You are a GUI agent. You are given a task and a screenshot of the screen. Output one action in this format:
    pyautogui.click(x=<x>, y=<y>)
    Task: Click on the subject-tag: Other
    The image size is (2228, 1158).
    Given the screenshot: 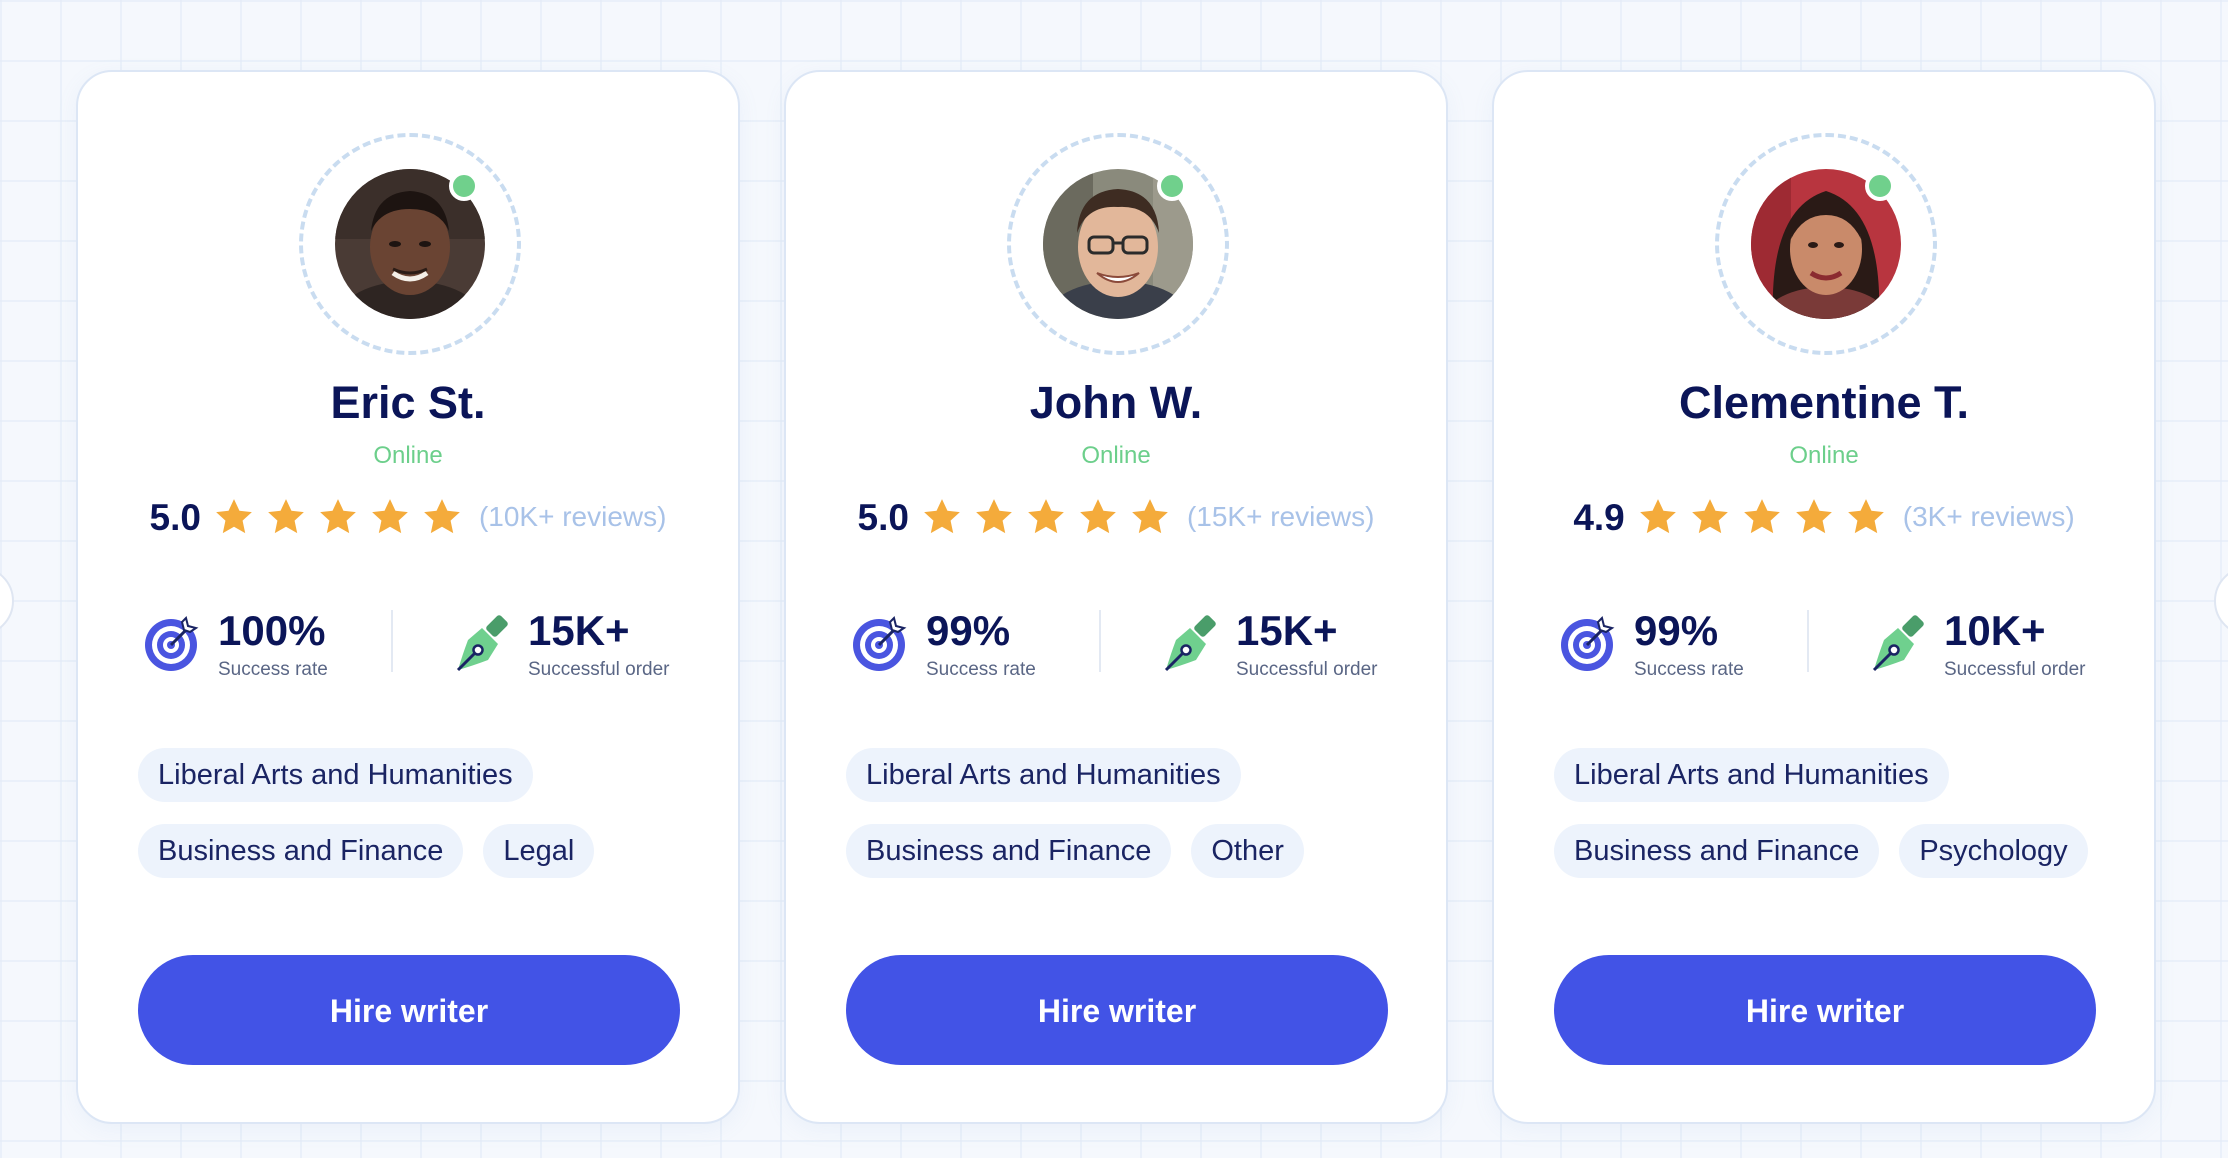 What is the action you would take?
    pyautogui.click(x=1247, y=851)
    